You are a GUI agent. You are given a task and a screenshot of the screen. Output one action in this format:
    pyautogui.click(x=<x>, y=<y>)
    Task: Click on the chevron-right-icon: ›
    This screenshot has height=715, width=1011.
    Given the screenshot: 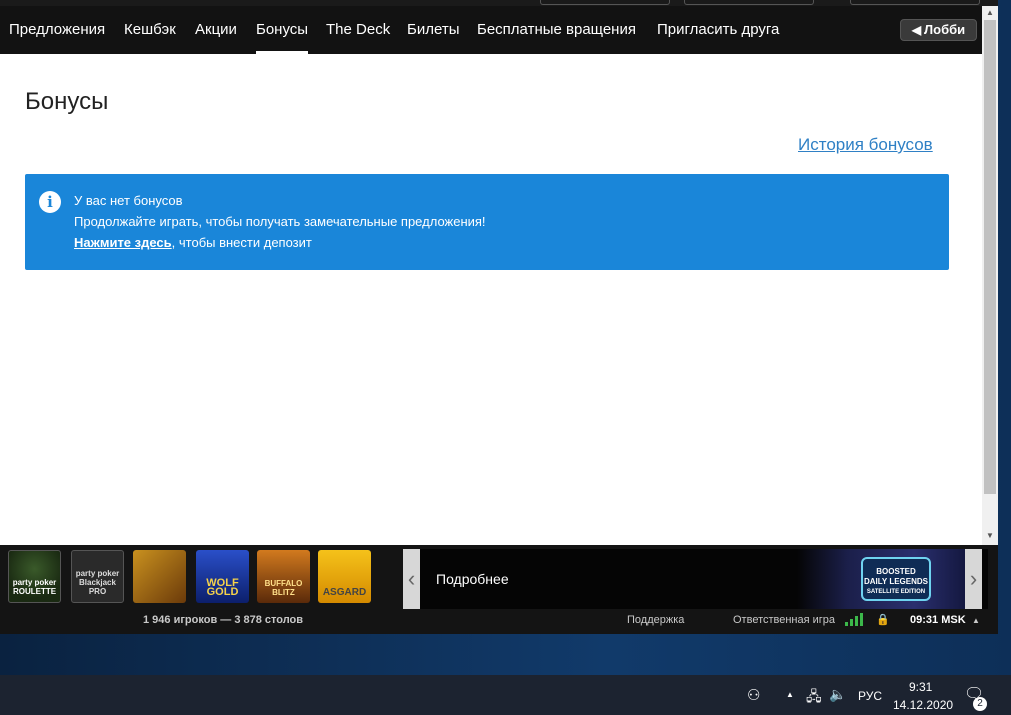 What is the action you would take?
    pyautogui.click(x=973, y=579)
    